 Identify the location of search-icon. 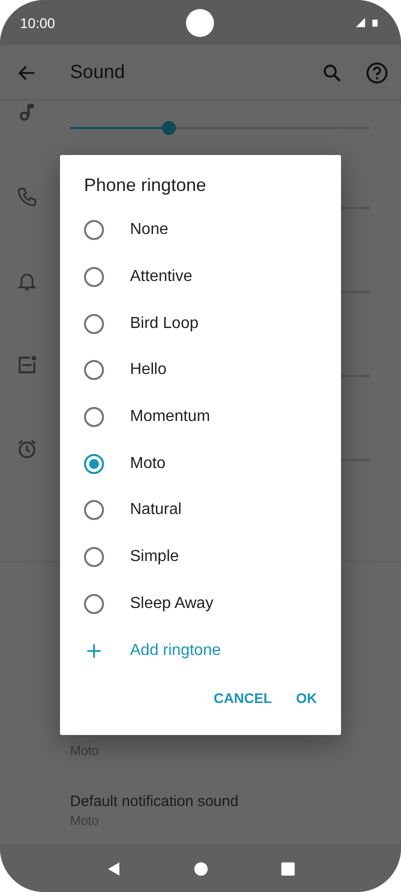
(332, 73).